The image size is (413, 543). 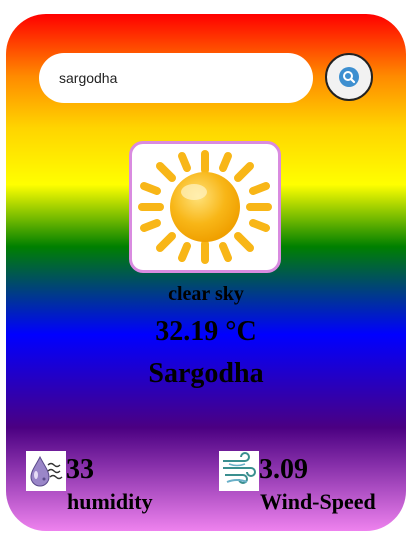 I want to click on city-search-input, so click(x=176, y=78).